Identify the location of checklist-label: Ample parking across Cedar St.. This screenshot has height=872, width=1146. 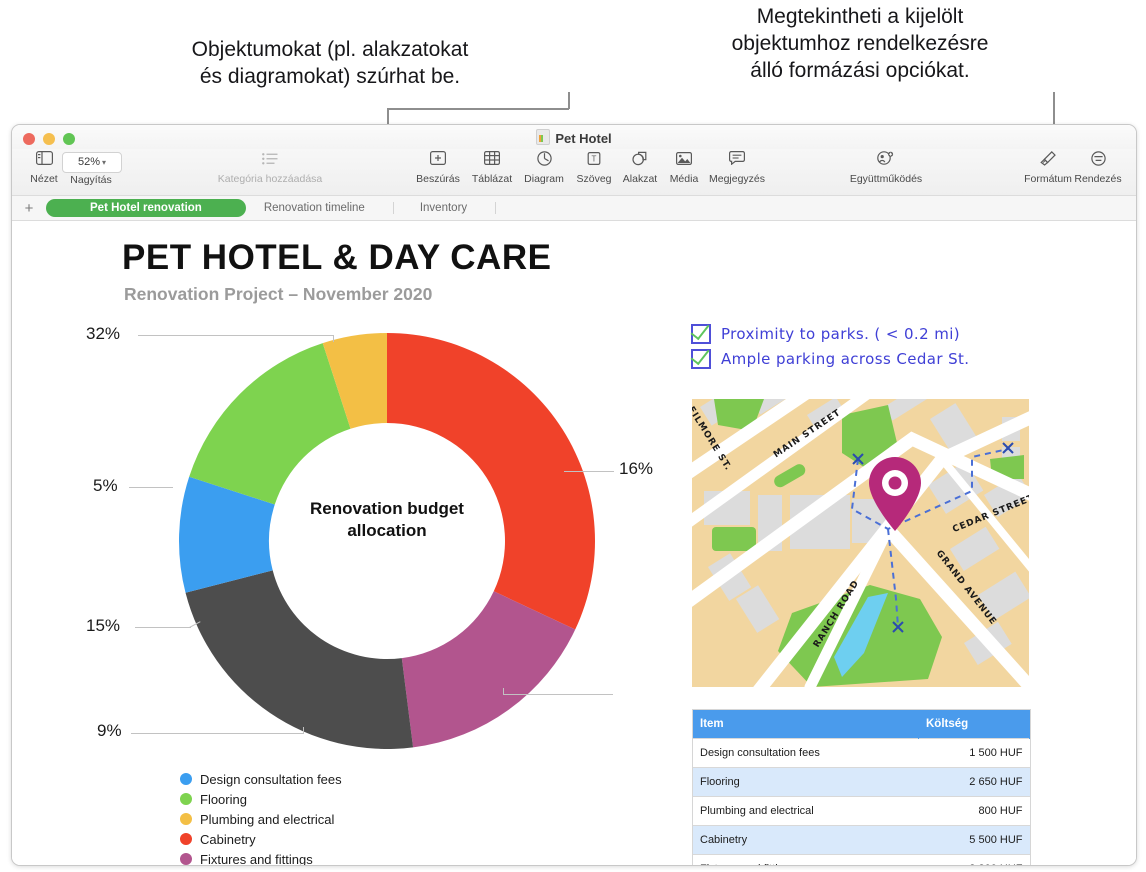
(845, 358).